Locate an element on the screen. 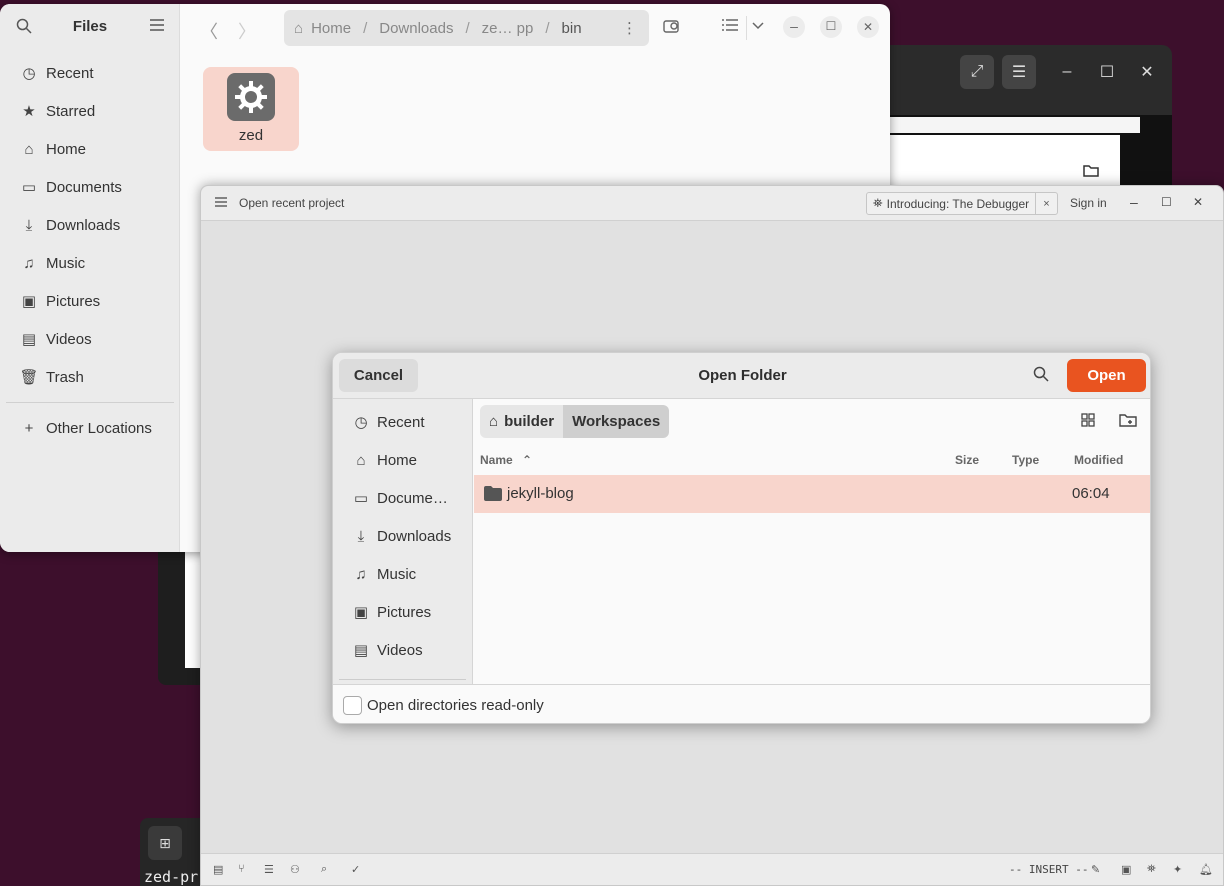 The height and width of the screenshot is (886, 1224). sidebar-item-other-locations: + Other Locations is located at coordinates (90, 428).